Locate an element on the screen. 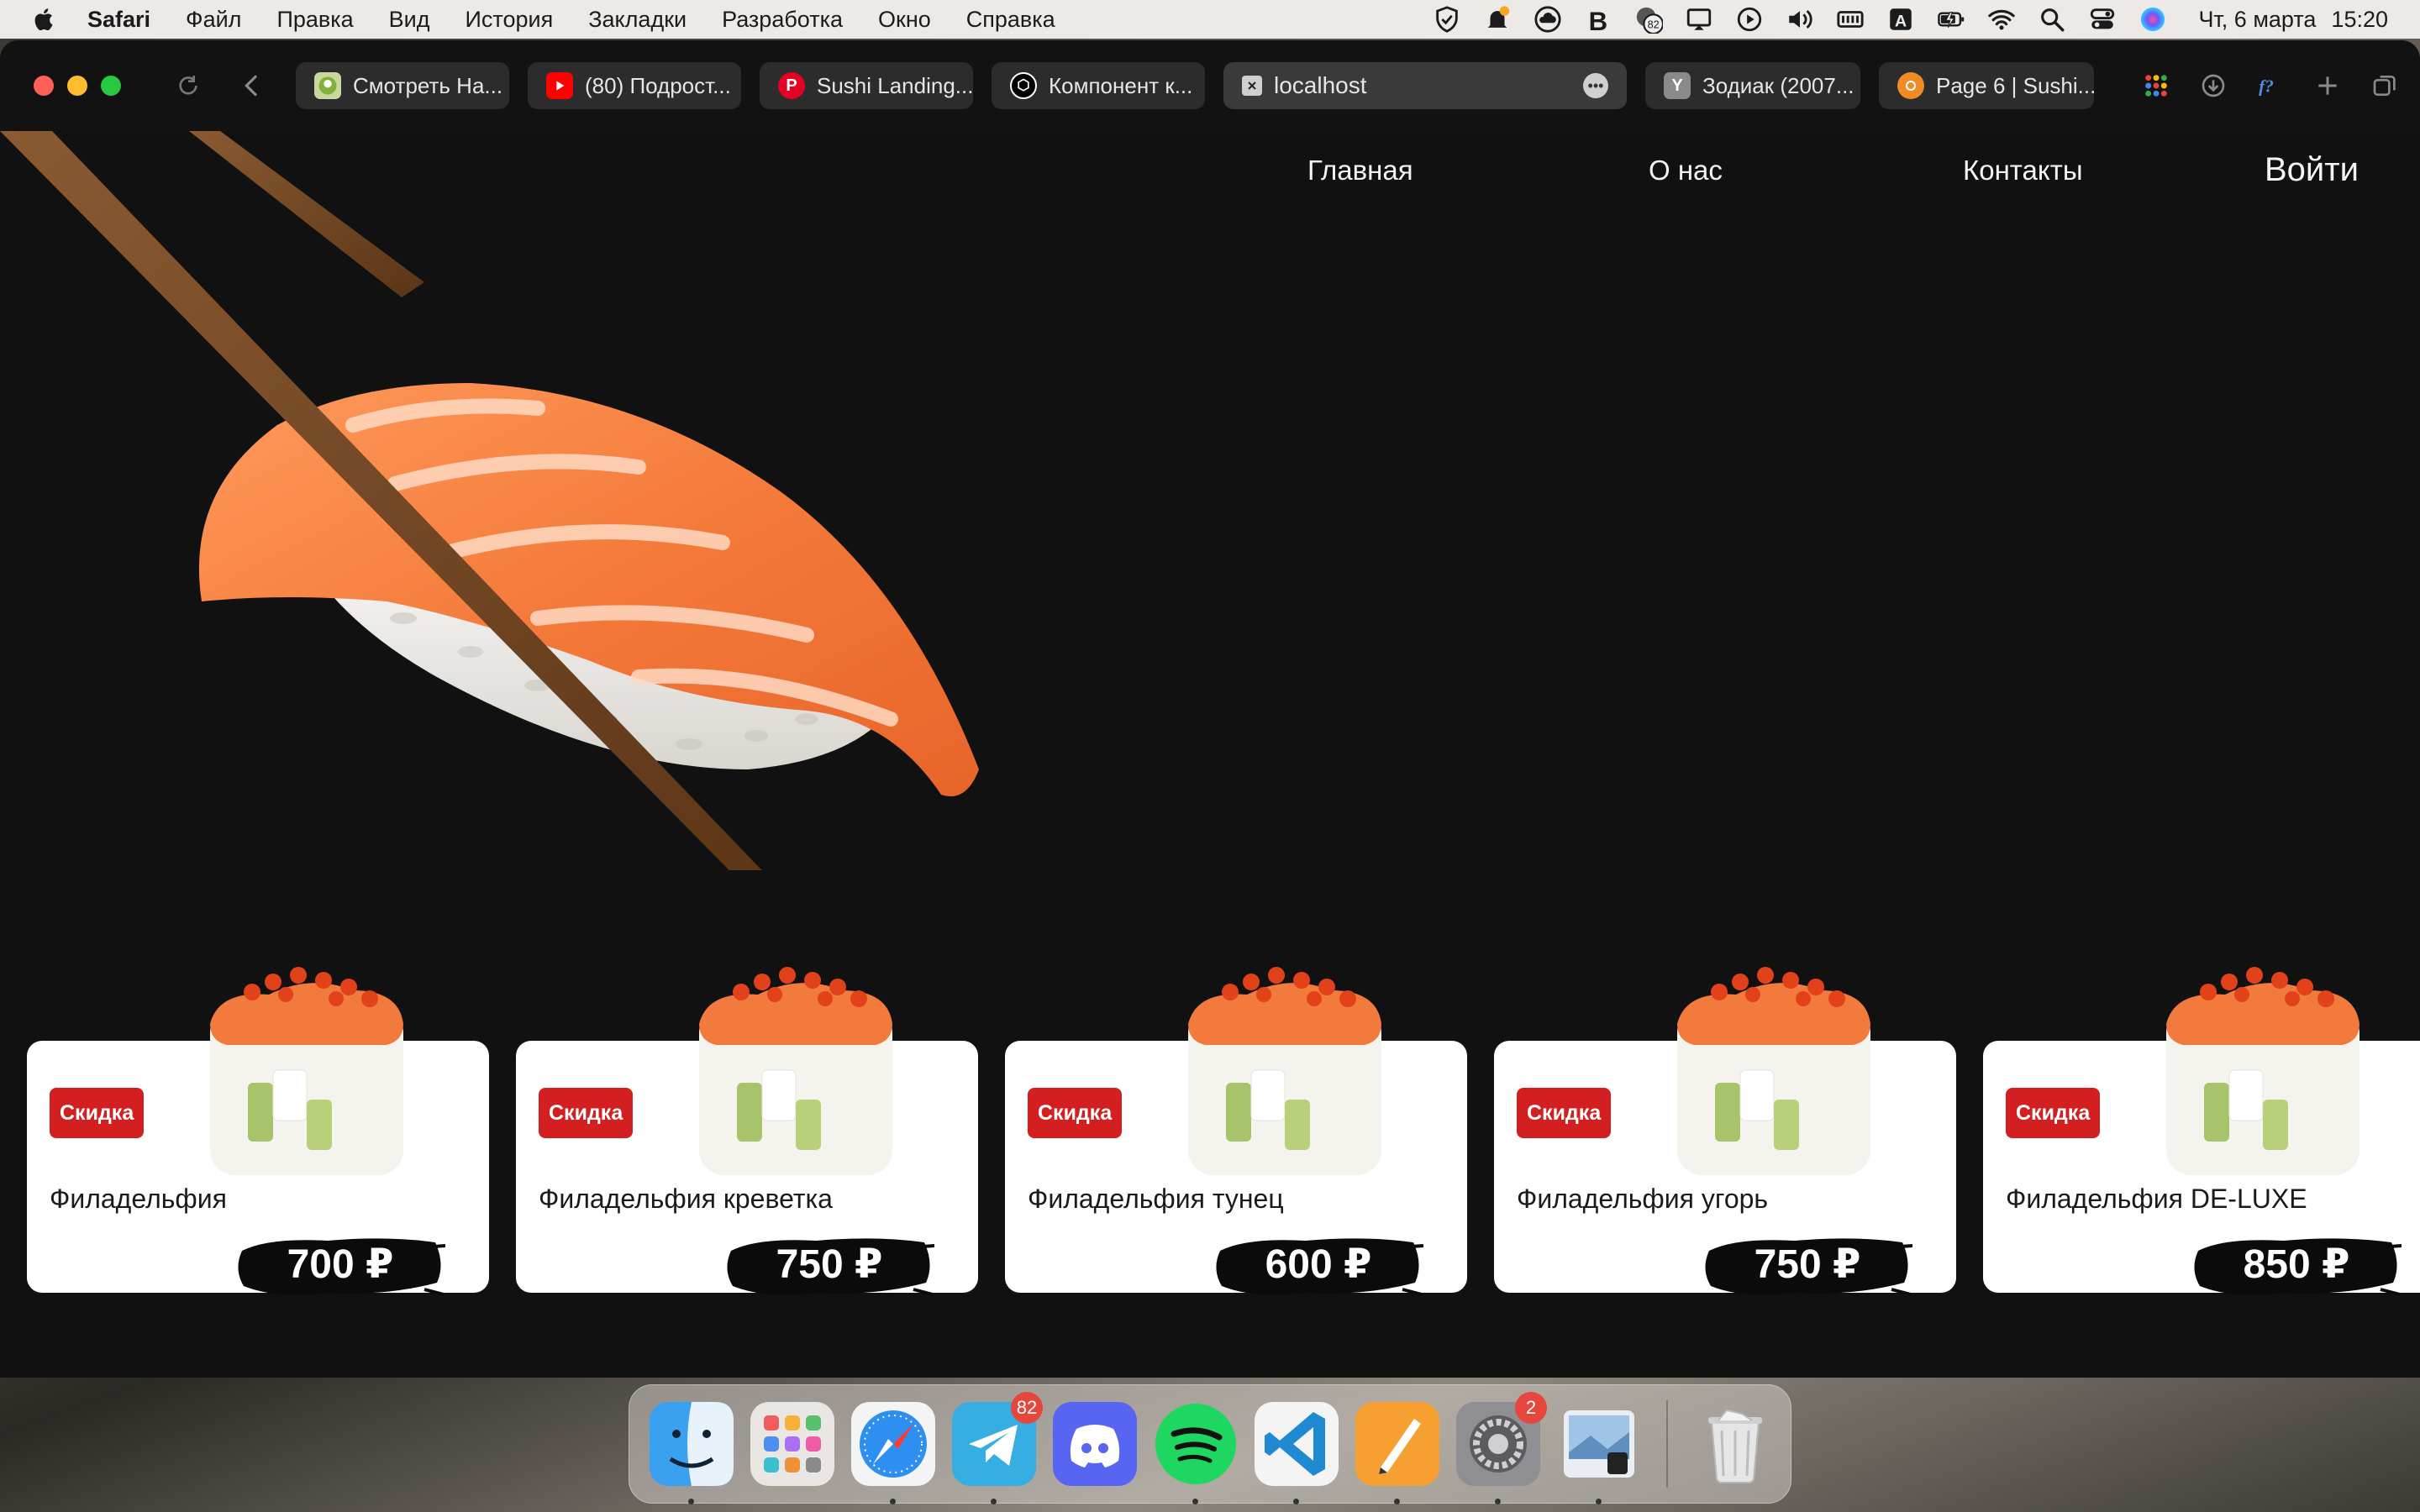 This screenshot has width=2420, height=1512. price-tag: 600 ₽ is located at coordinates (1318, 1268).